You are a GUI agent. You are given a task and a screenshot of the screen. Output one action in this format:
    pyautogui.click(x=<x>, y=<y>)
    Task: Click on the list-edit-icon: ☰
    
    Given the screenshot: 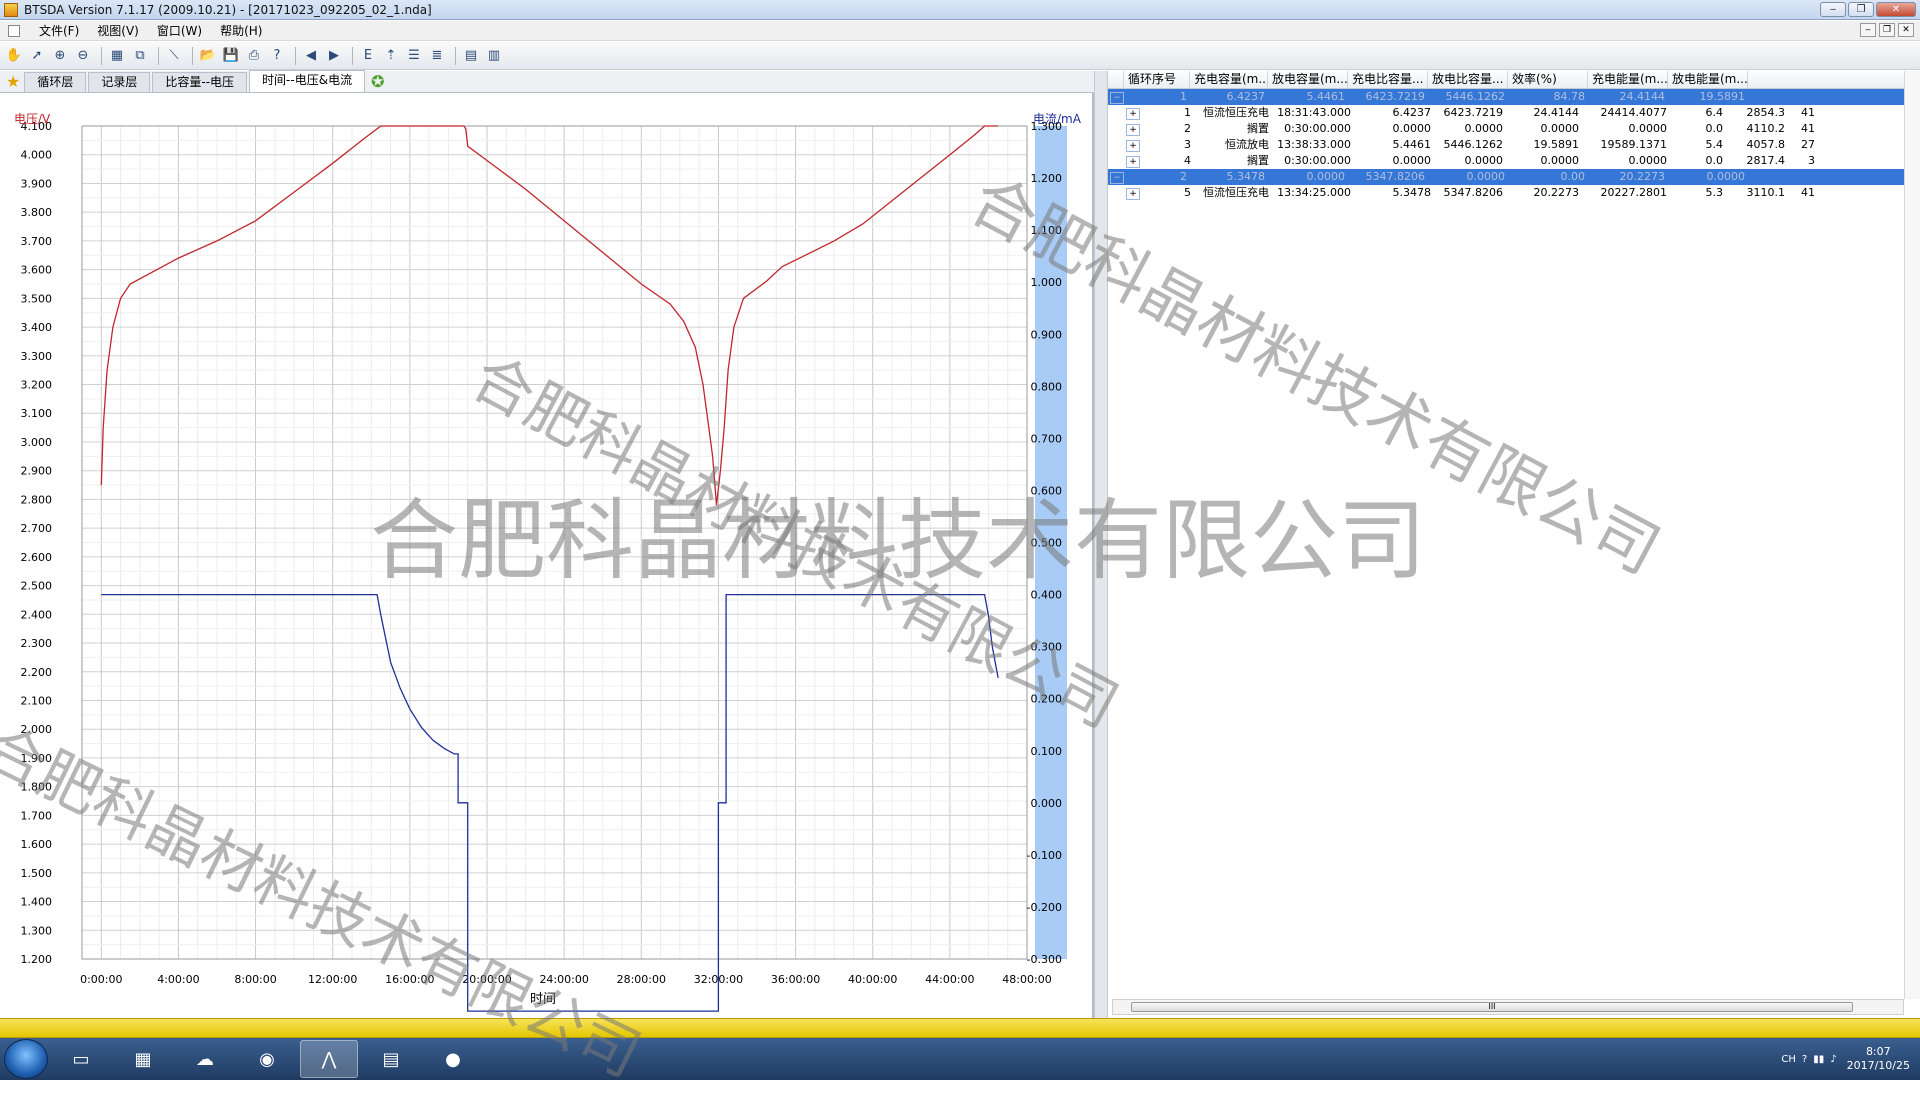 What is the action you would take?
    pyautogui.click(x=414, y=56)
    